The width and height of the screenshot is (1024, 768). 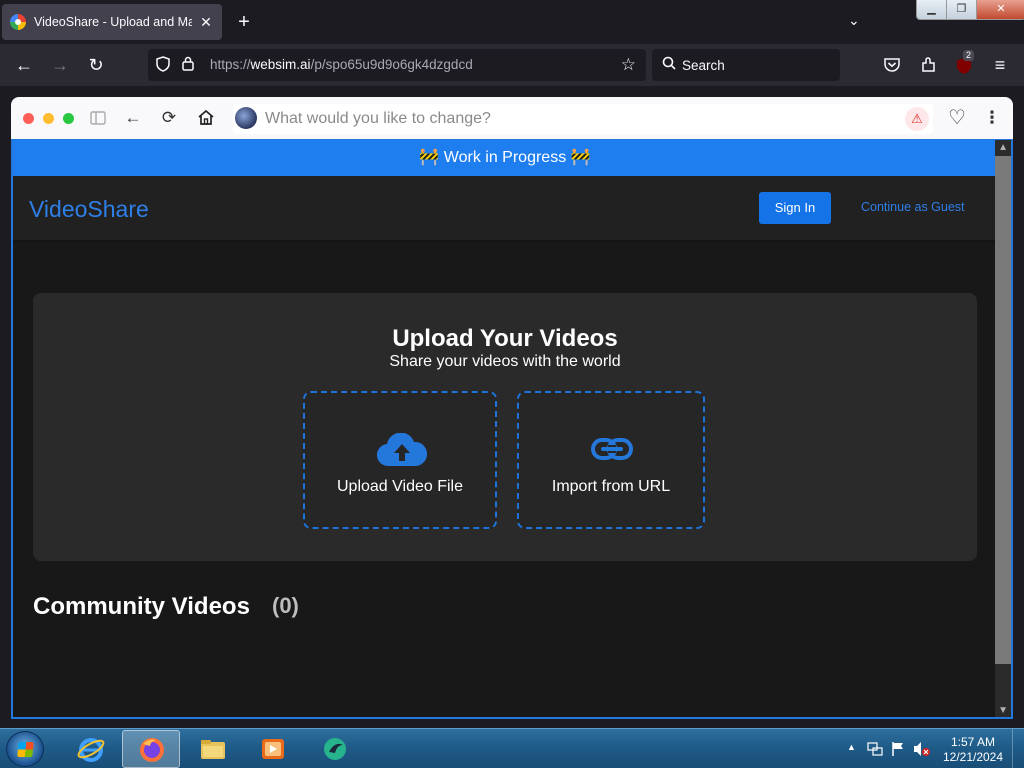 What do you see at coordinates (60, 65) in the screenshot?
I see `forward-arrow-icon: →` at bounding box center [60, 65].